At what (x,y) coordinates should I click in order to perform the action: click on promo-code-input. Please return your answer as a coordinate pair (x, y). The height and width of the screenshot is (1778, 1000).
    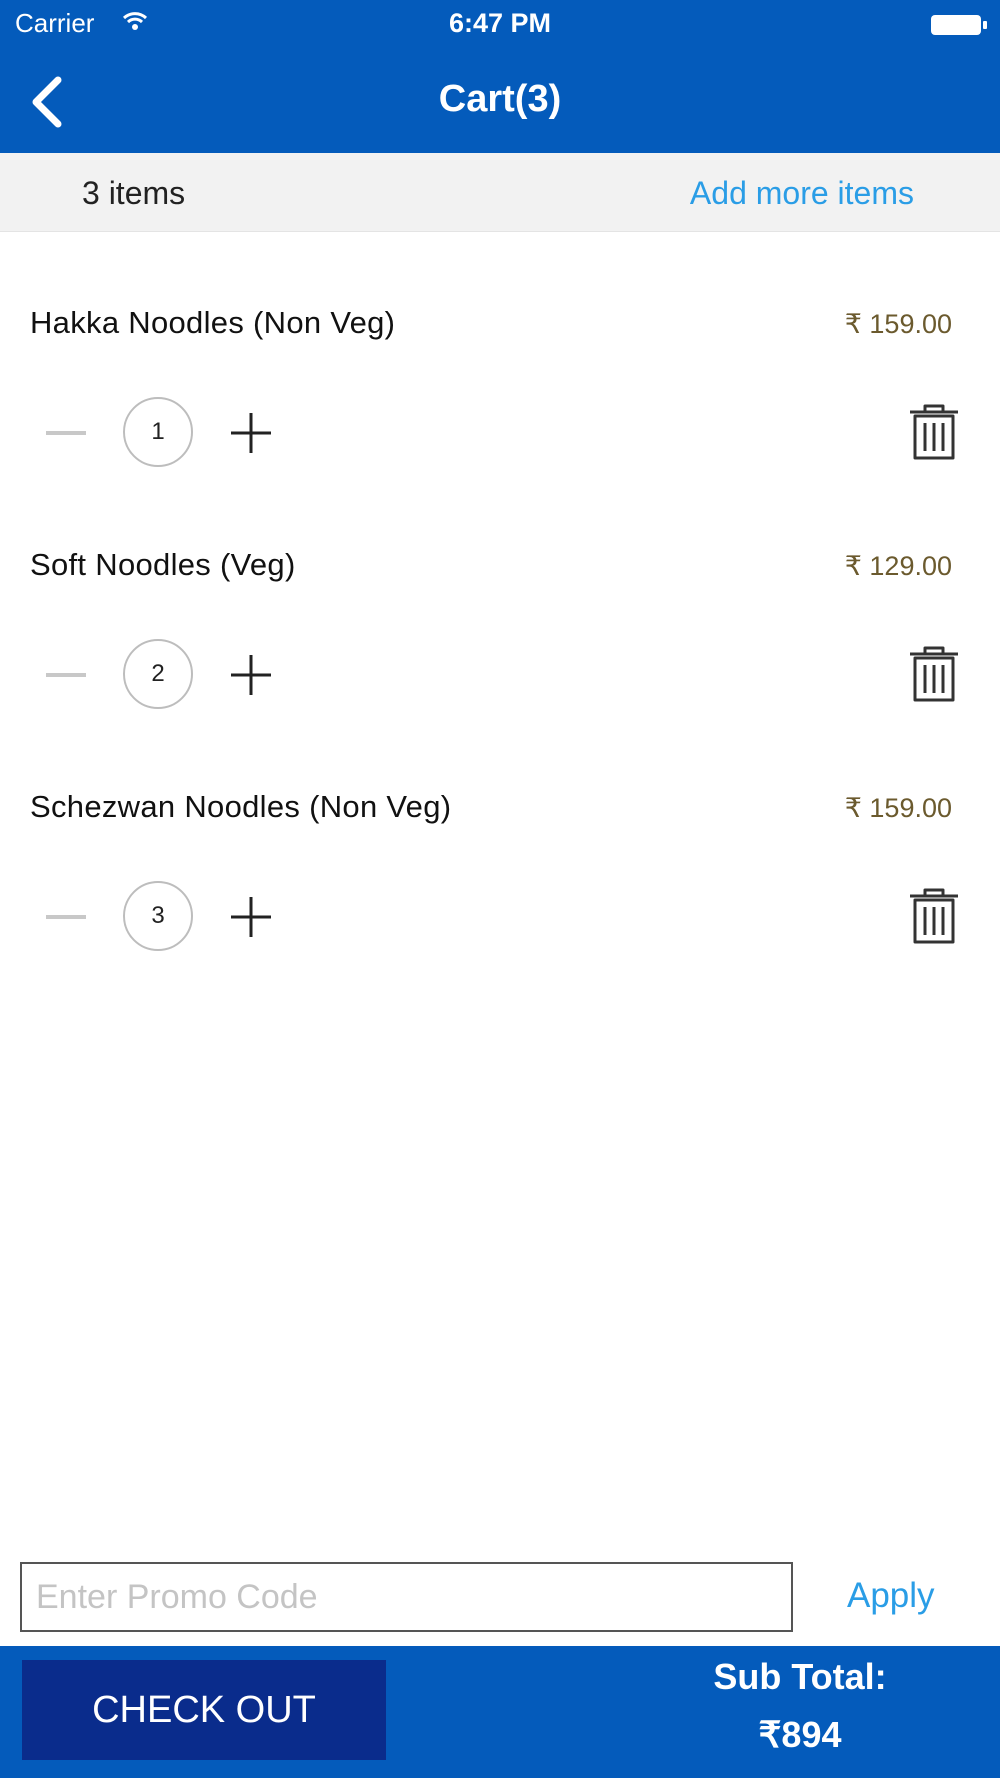
    Looking at the image, I should click on (406, 1597).